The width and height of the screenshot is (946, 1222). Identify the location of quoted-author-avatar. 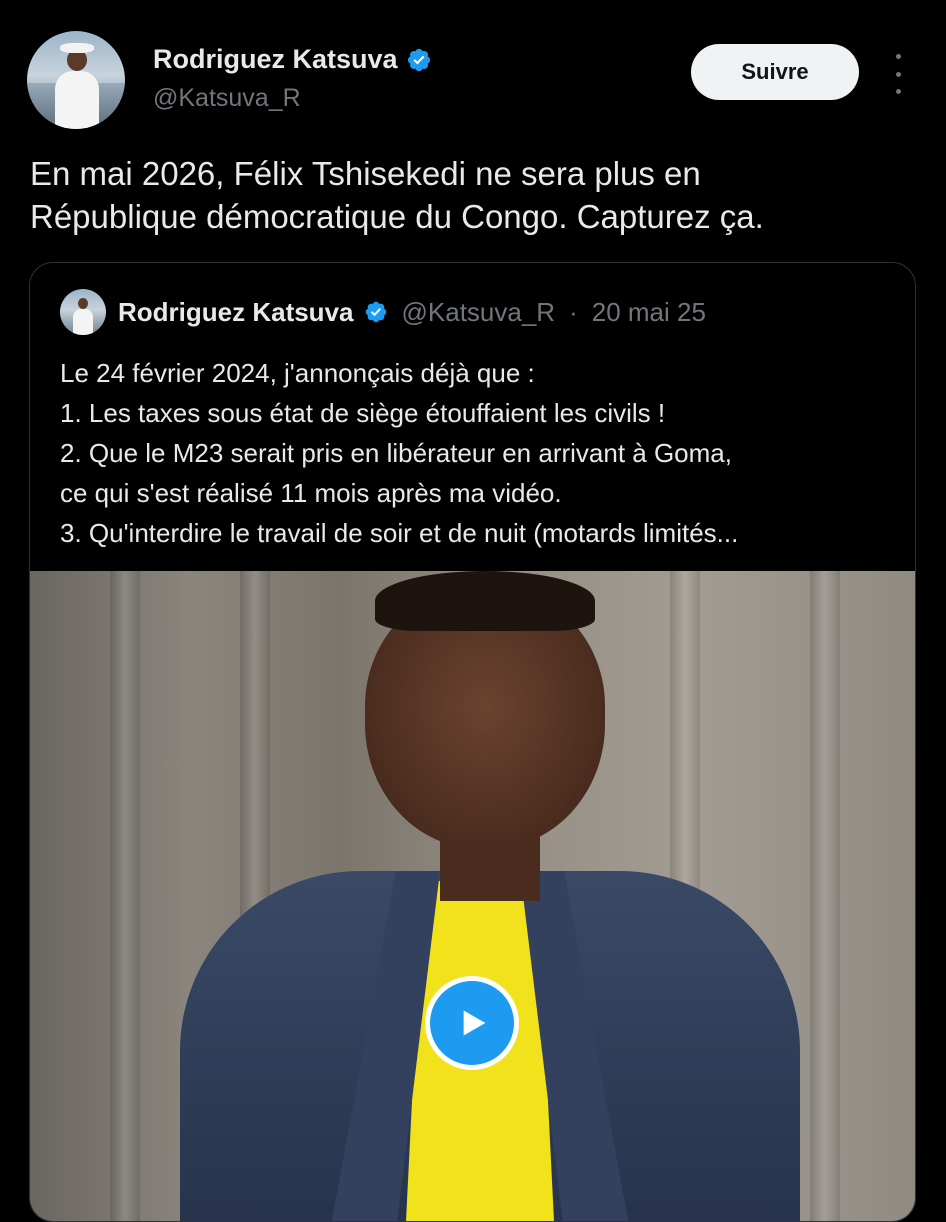
(83, 312).